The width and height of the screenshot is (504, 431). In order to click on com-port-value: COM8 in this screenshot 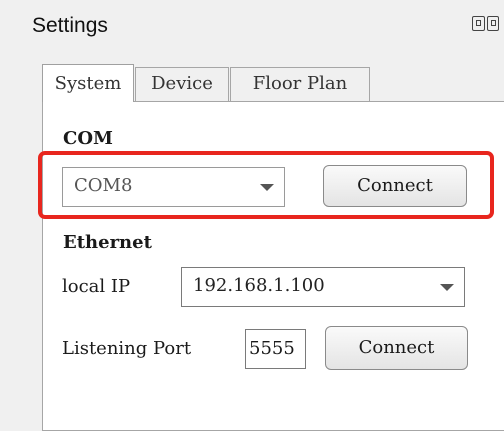, I will do `click(103, 185)`.